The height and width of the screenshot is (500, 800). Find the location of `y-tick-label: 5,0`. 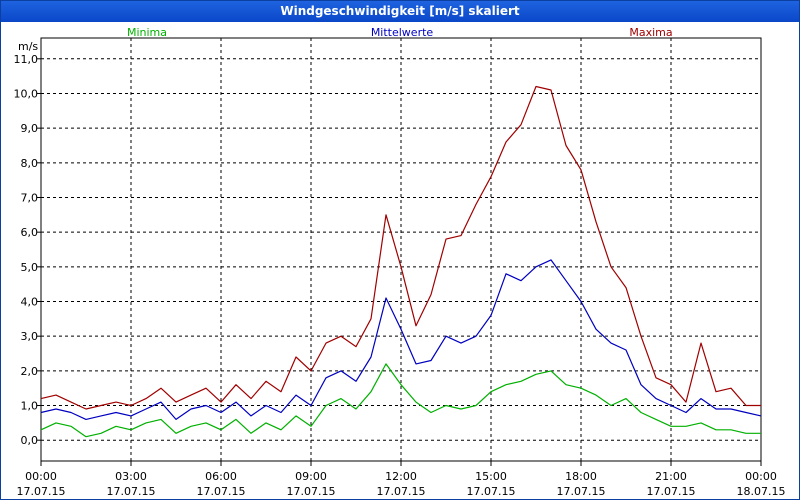

y-tick-label: 5,0 is located at coordinates (30, 267).